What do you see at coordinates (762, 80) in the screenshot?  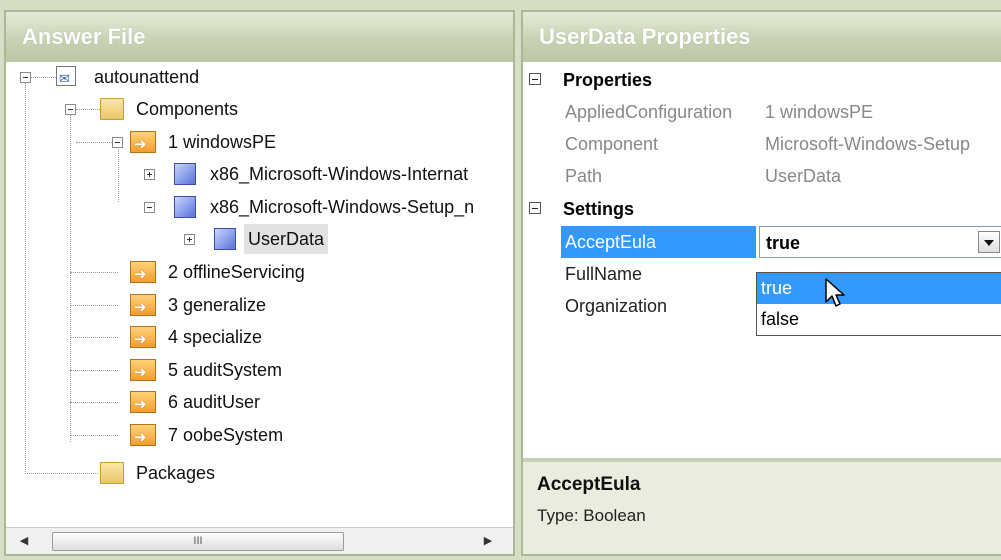 I see `category-properties: Properties` at bounding box center [762, 80].